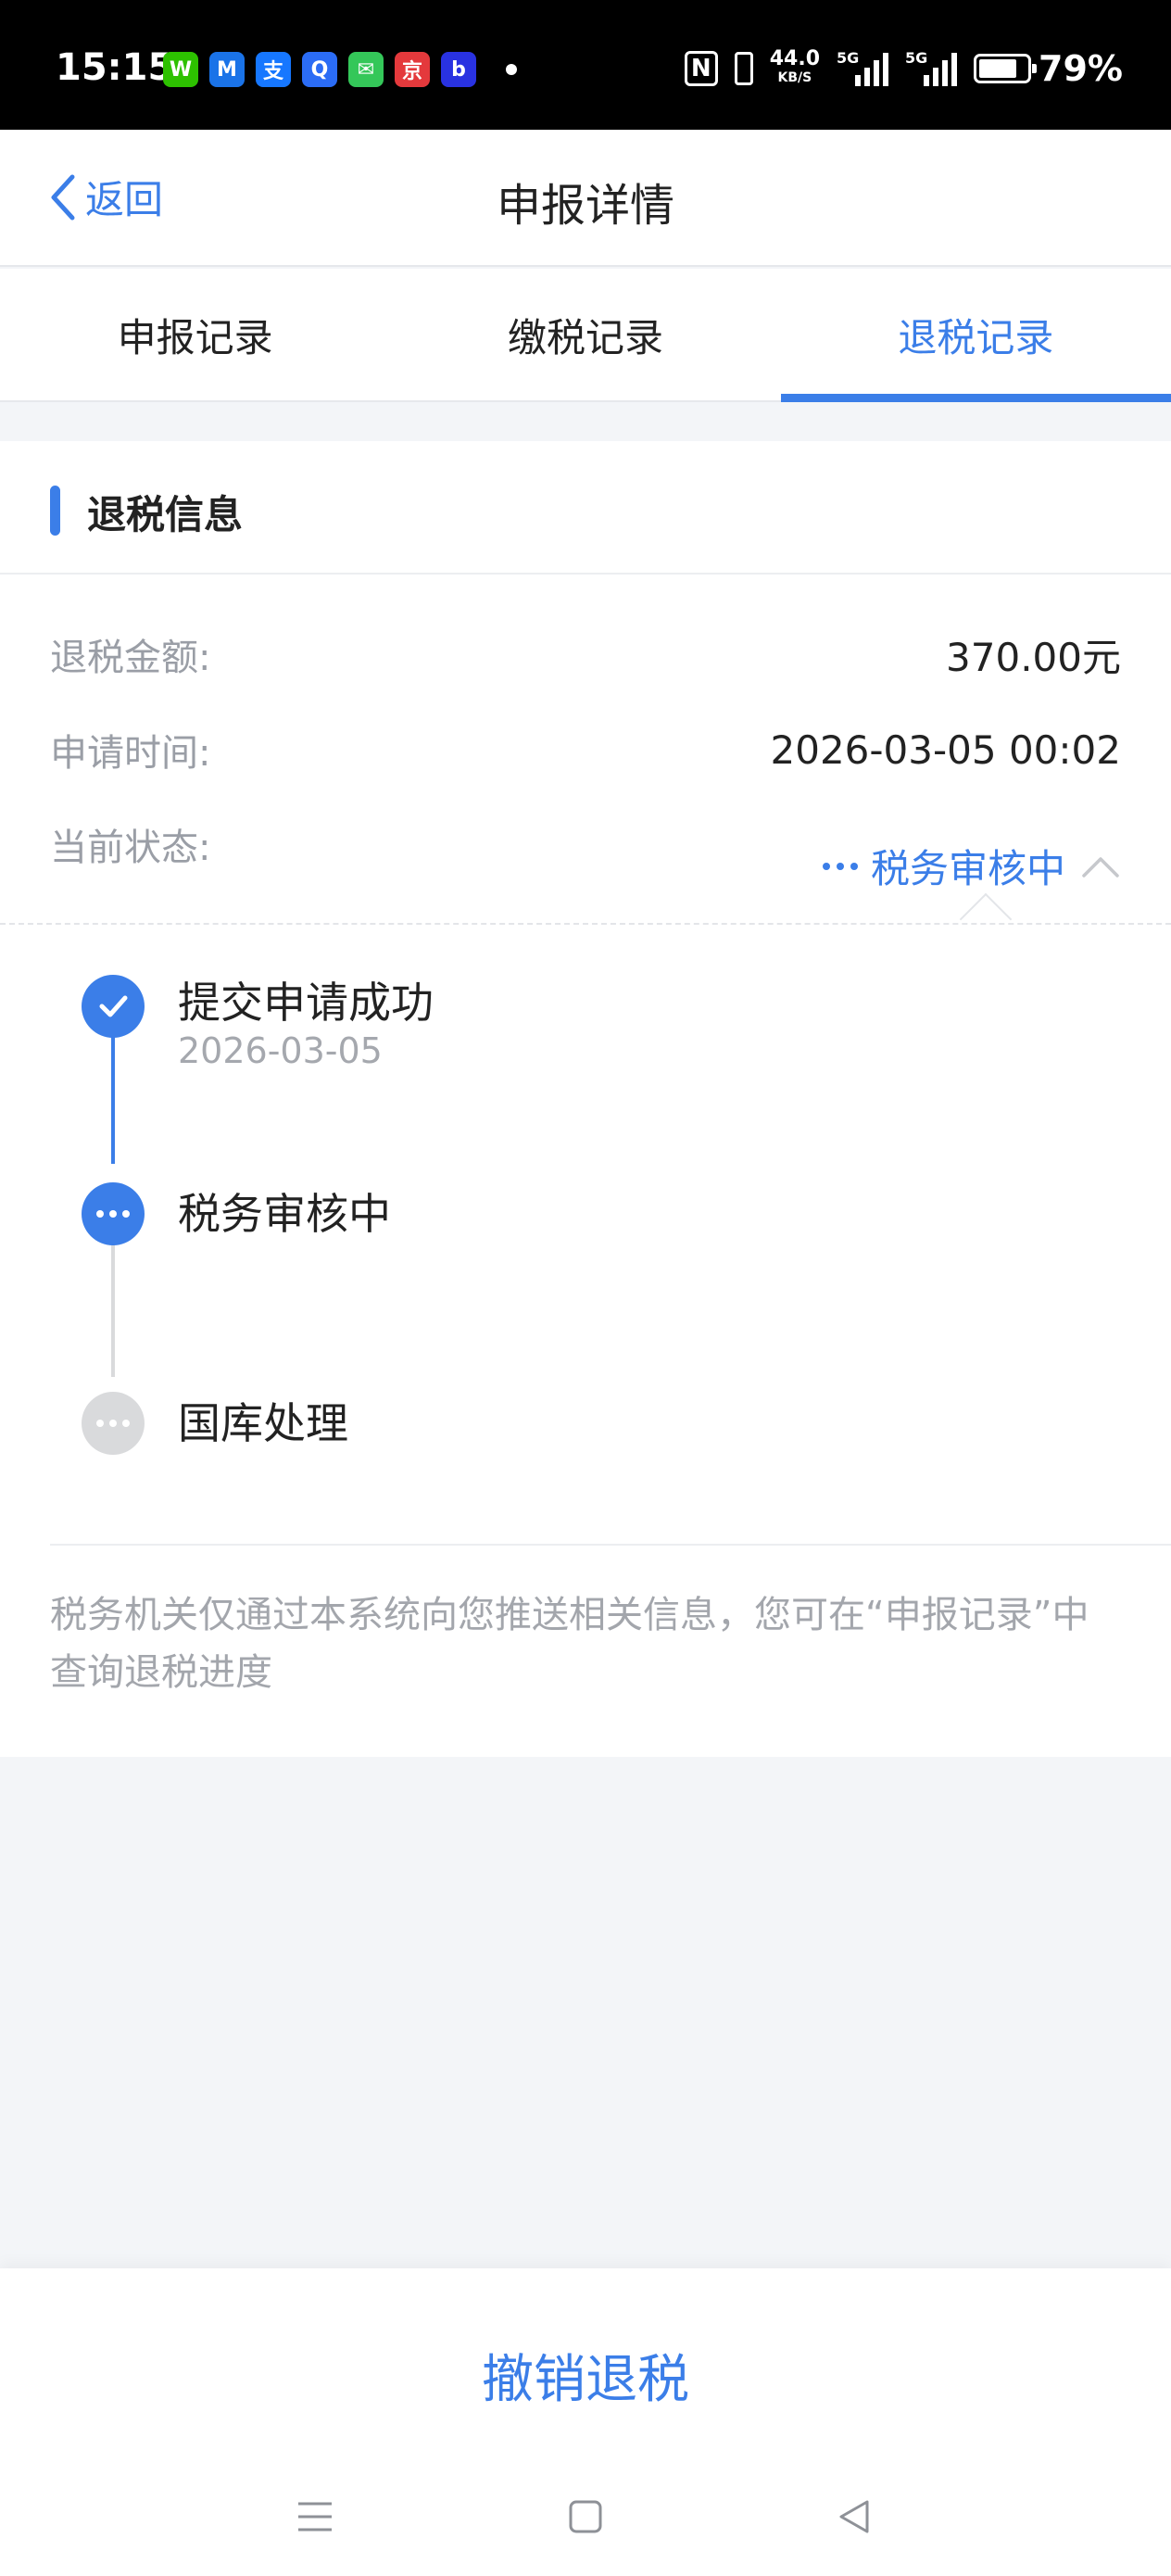 This screenshot has width=1171, height=2576. I want to click on status-toggle: 税务审核中, so click(971, 866).